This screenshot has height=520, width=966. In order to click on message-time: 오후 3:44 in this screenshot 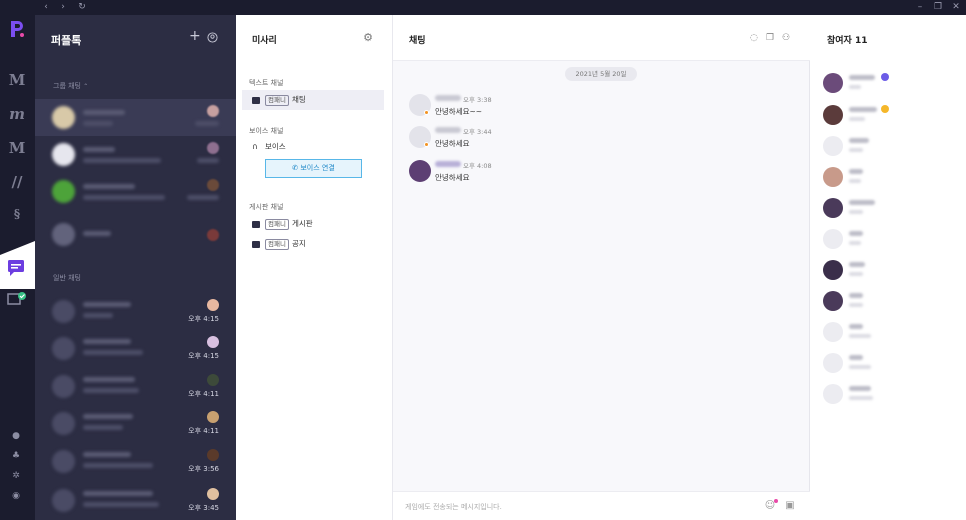, I will do `click(477, 132)`.